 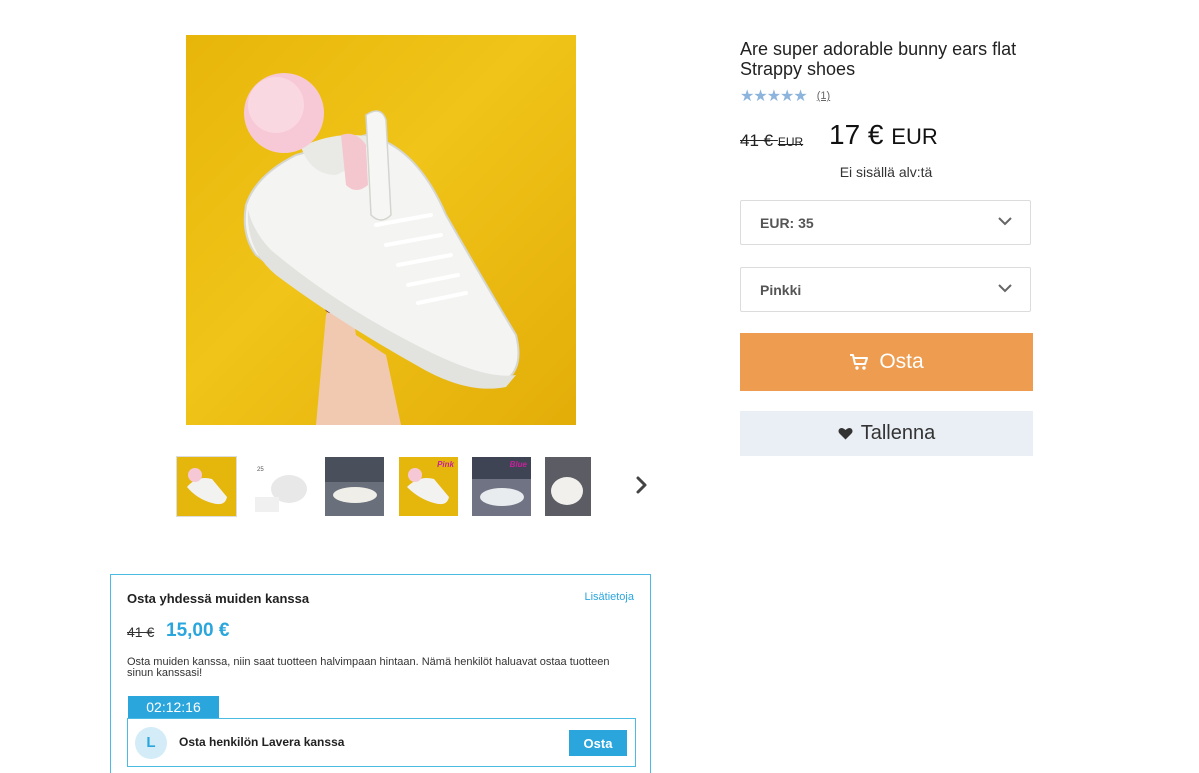 I want to click on sale-price-currency: EUR, so click(x=914, y=136).